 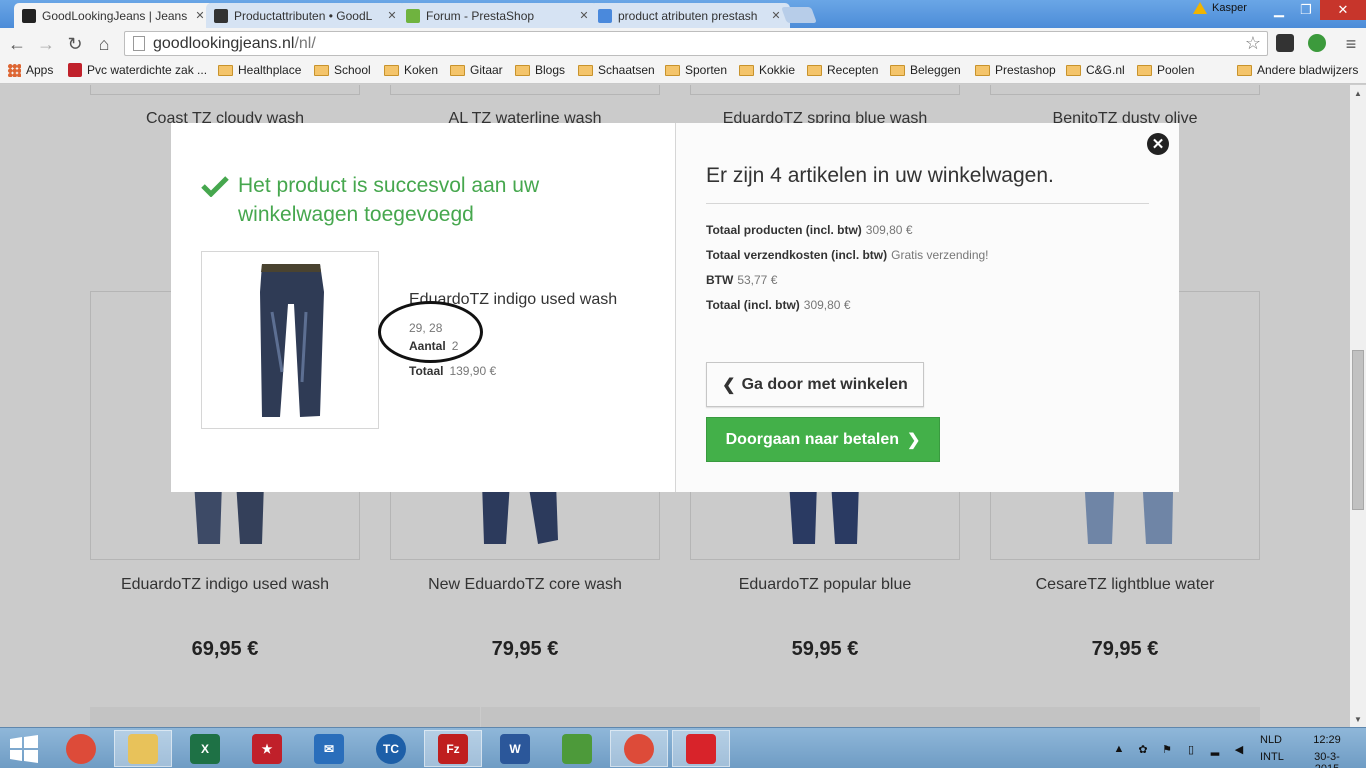 I want to click on taskbar-pokerstars: ★, so click(x=267, y=748).